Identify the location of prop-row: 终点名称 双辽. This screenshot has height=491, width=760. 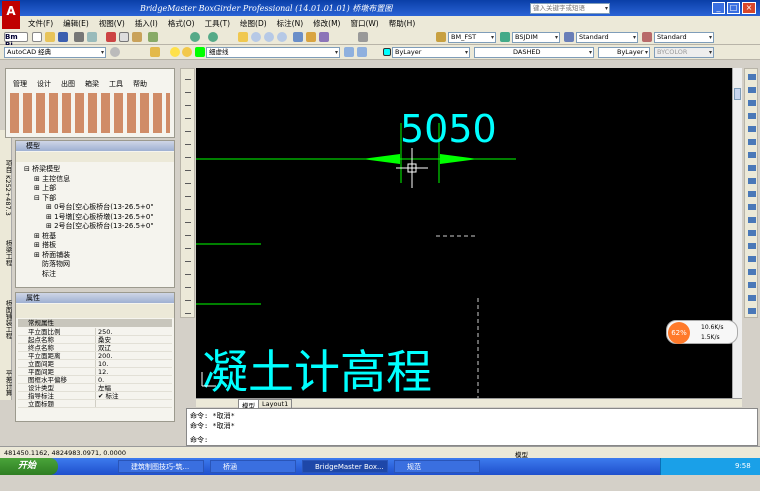
(95, 348).